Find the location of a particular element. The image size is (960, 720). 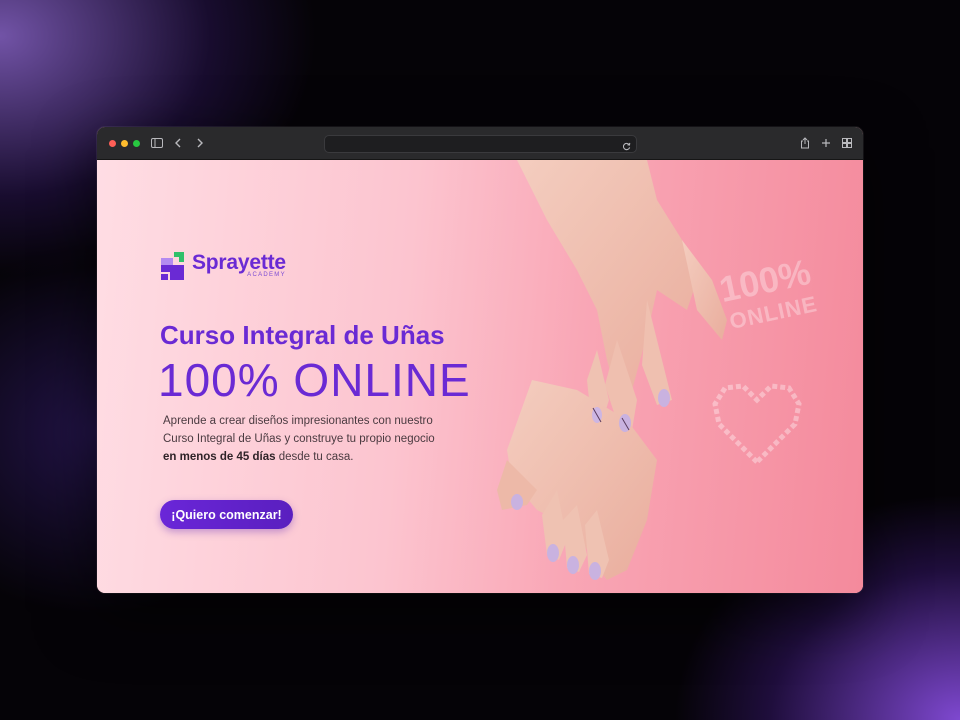

browser-toolbar is located at coordinates (480, 143).